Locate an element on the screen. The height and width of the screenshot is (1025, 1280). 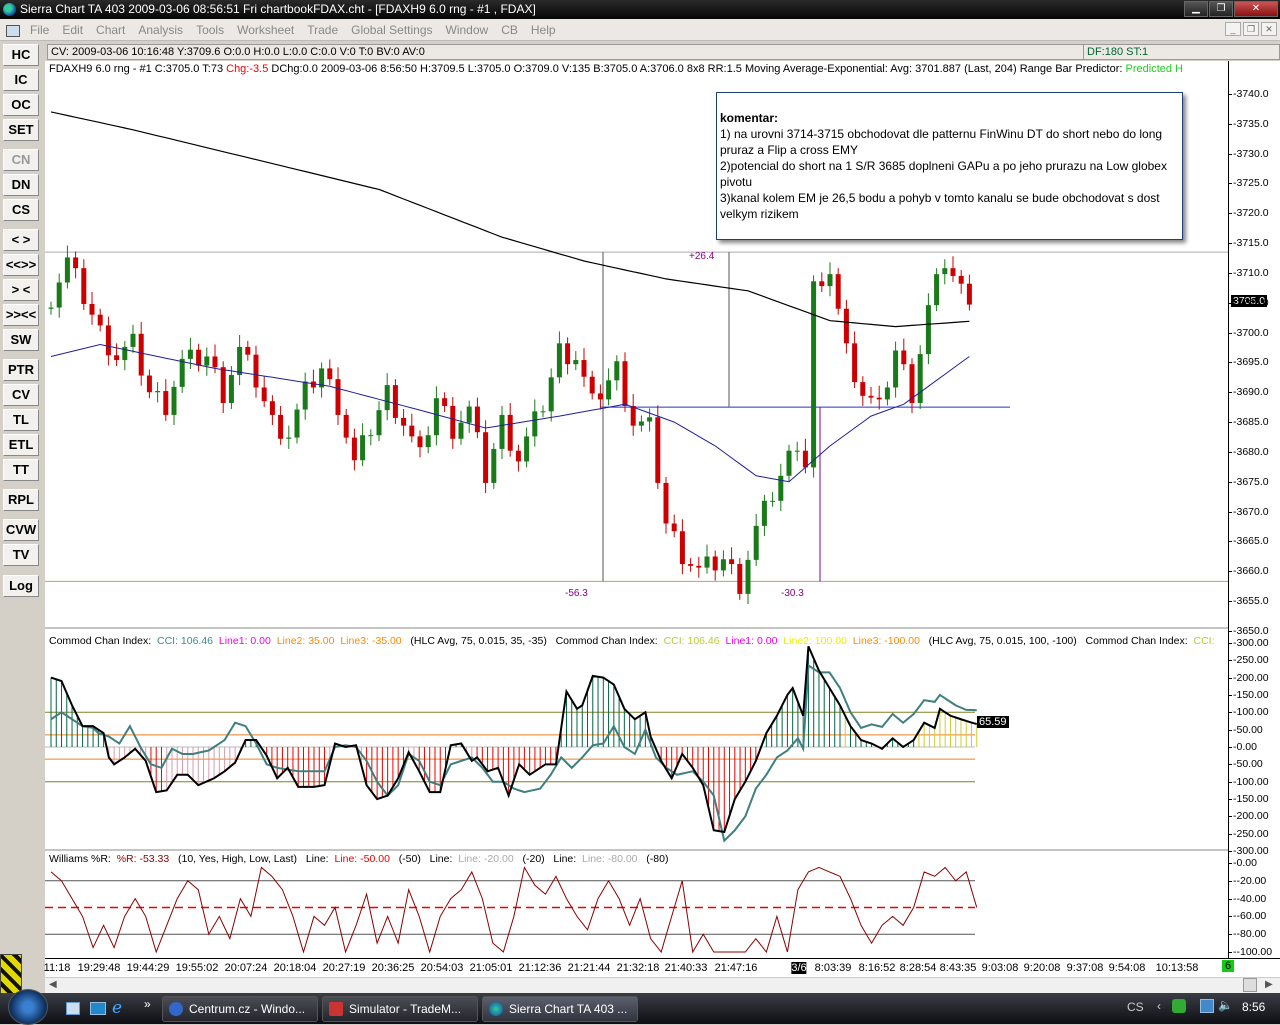
toolbar-button-11: SW is located at coordinates (21, 340).